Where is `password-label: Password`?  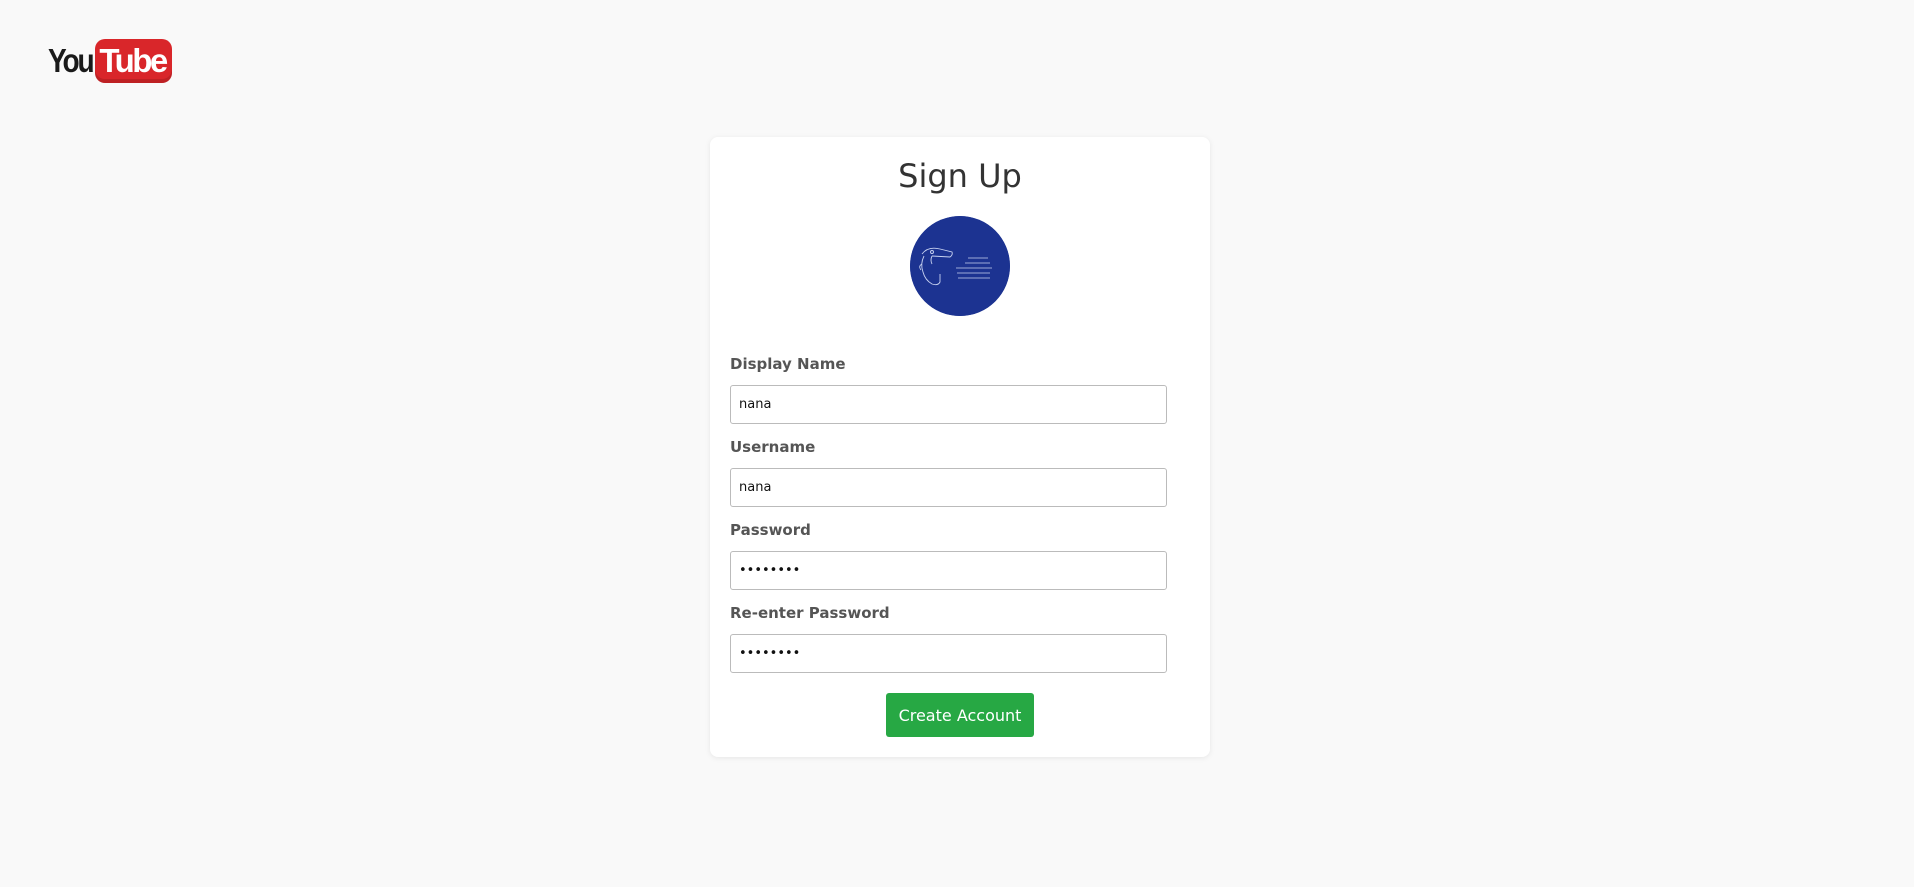 password-label: Password is located at coordinates (770, 530).